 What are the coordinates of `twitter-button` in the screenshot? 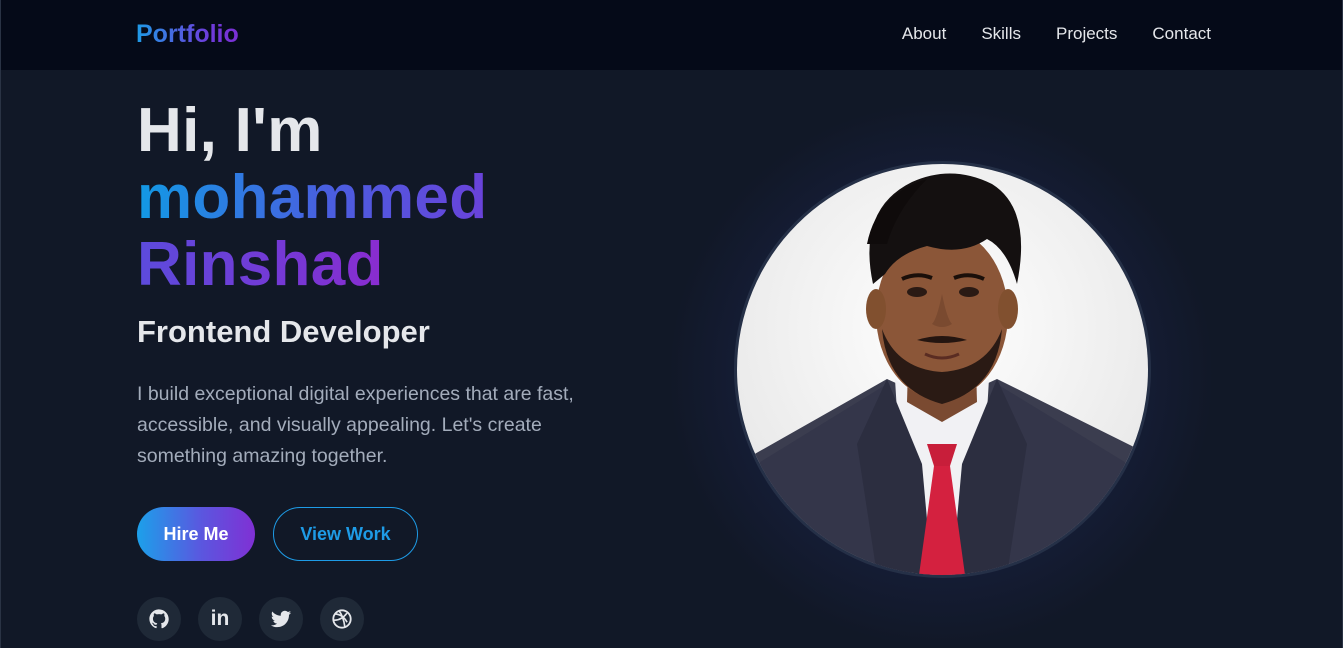 It's located at (281, 619).